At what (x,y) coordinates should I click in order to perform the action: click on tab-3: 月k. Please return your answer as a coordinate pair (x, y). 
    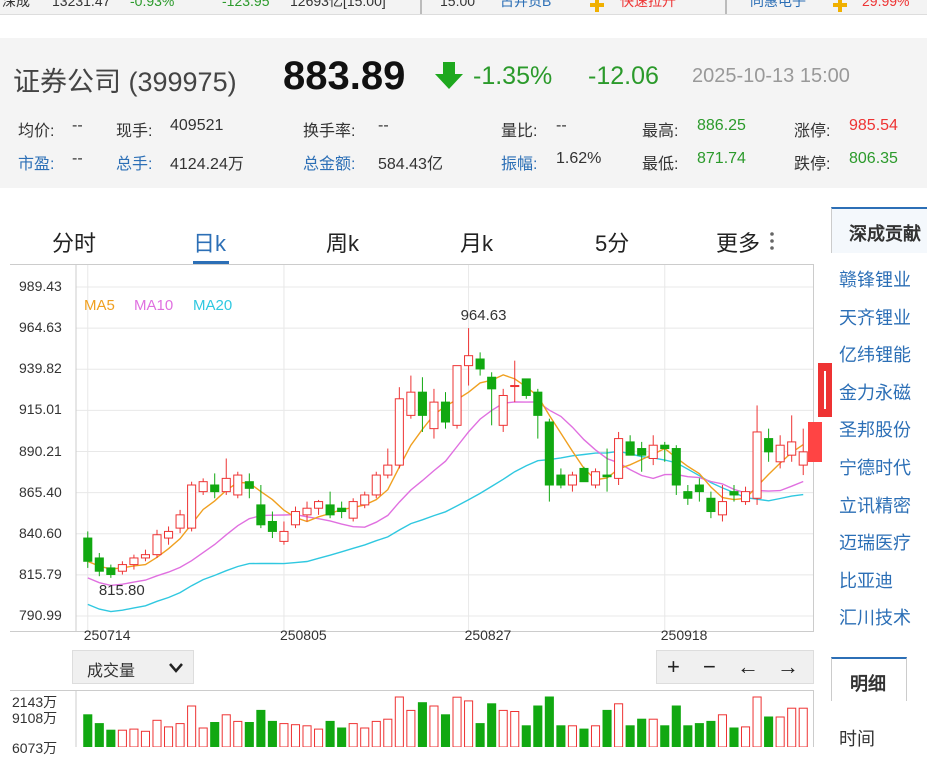
    Looking at the image, I should click on (476, 242).